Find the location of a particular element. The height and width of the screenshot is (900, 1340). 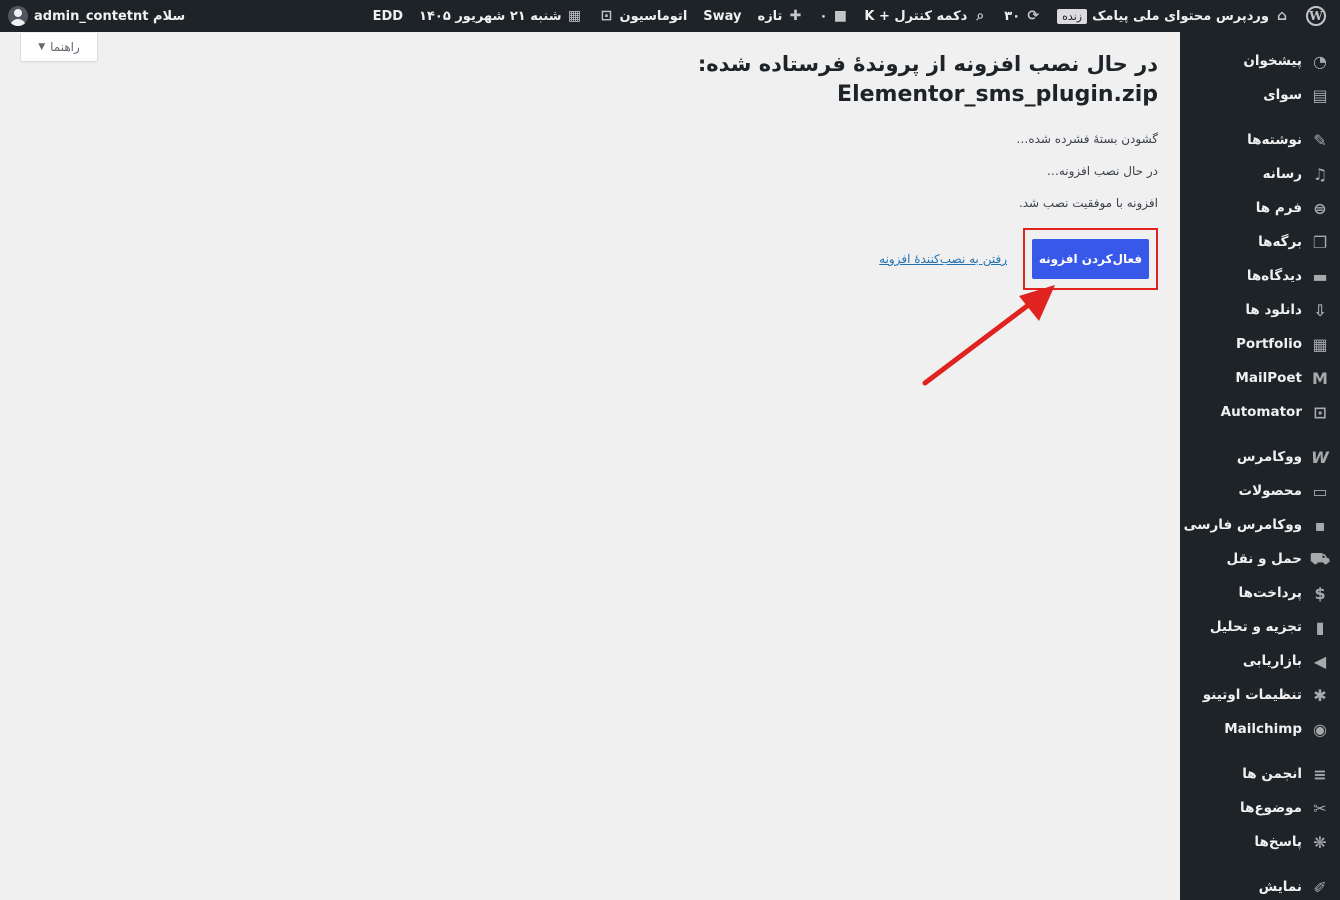

sidebar-item-label: پرداخت‌ها is located at coordinates (1270, 593).